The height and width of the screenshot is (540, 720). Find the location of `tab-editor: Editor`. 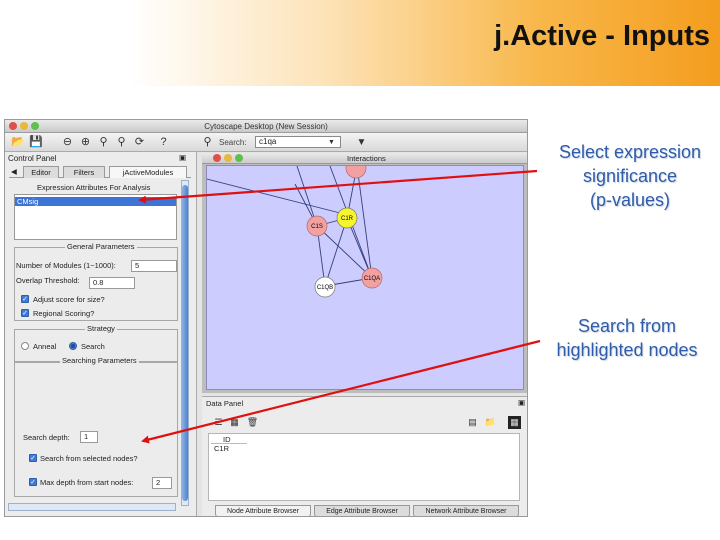

tab-editor: Editor is located at coordinates (41, 172).